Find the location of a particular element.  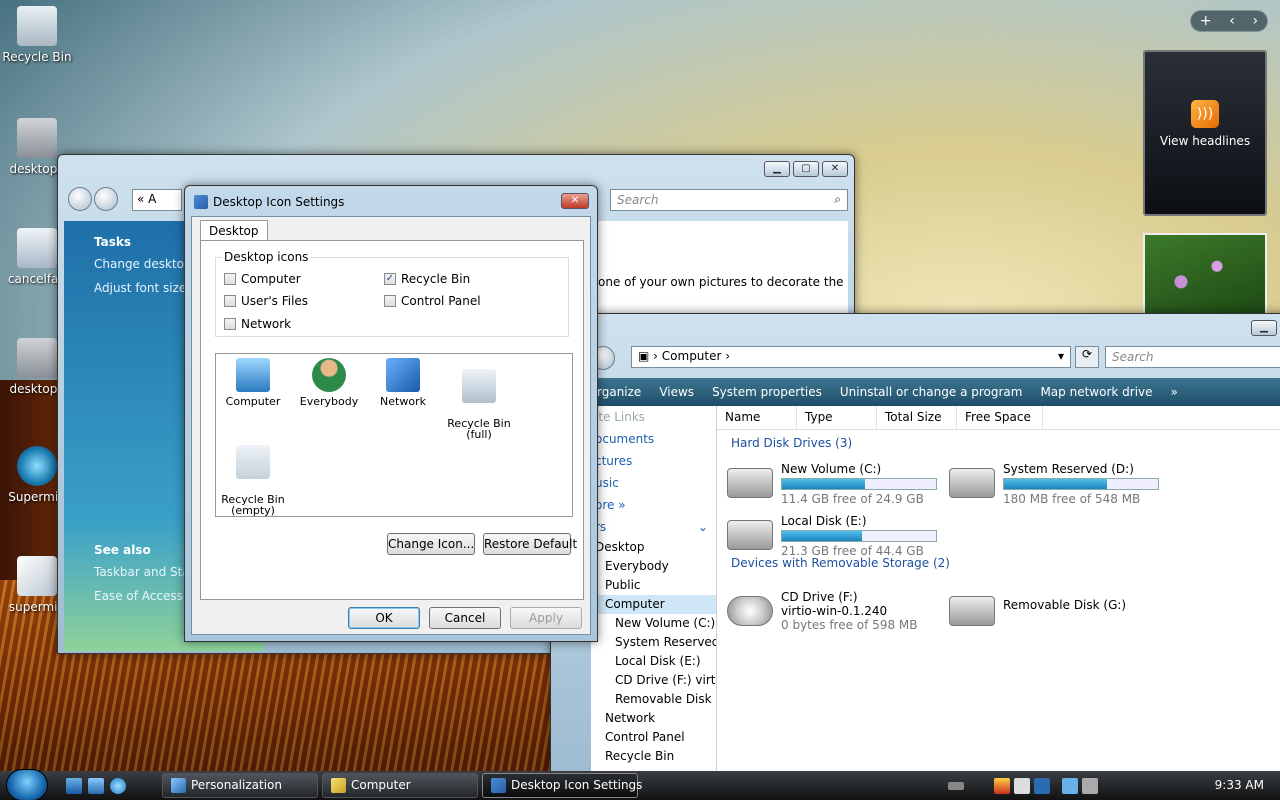

taskbar-button-computer: Computer is located at coordinates (400, 785).